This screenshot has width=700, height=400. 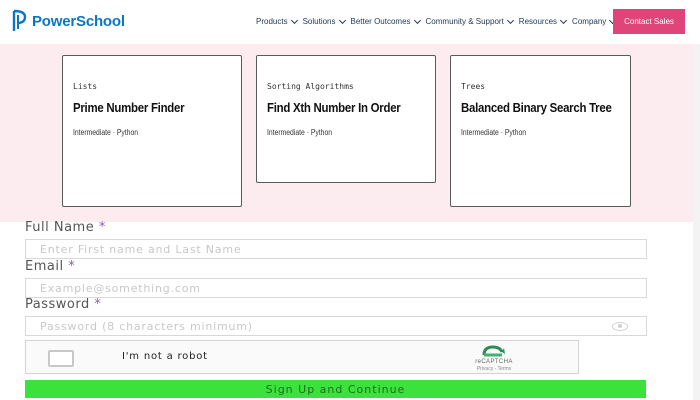 I want to click on nav-products: Products, so click(x=277, y=21).